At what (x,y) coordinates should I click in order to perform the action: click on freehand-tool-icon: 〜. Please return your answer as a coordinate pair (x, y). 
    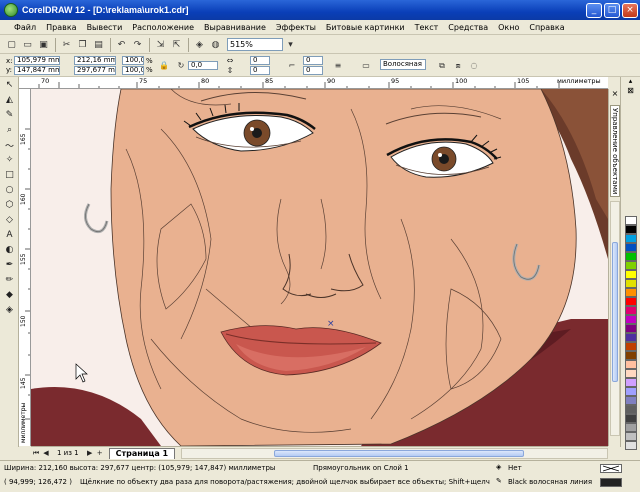
    Looking at the image, I should click on (9, 145).